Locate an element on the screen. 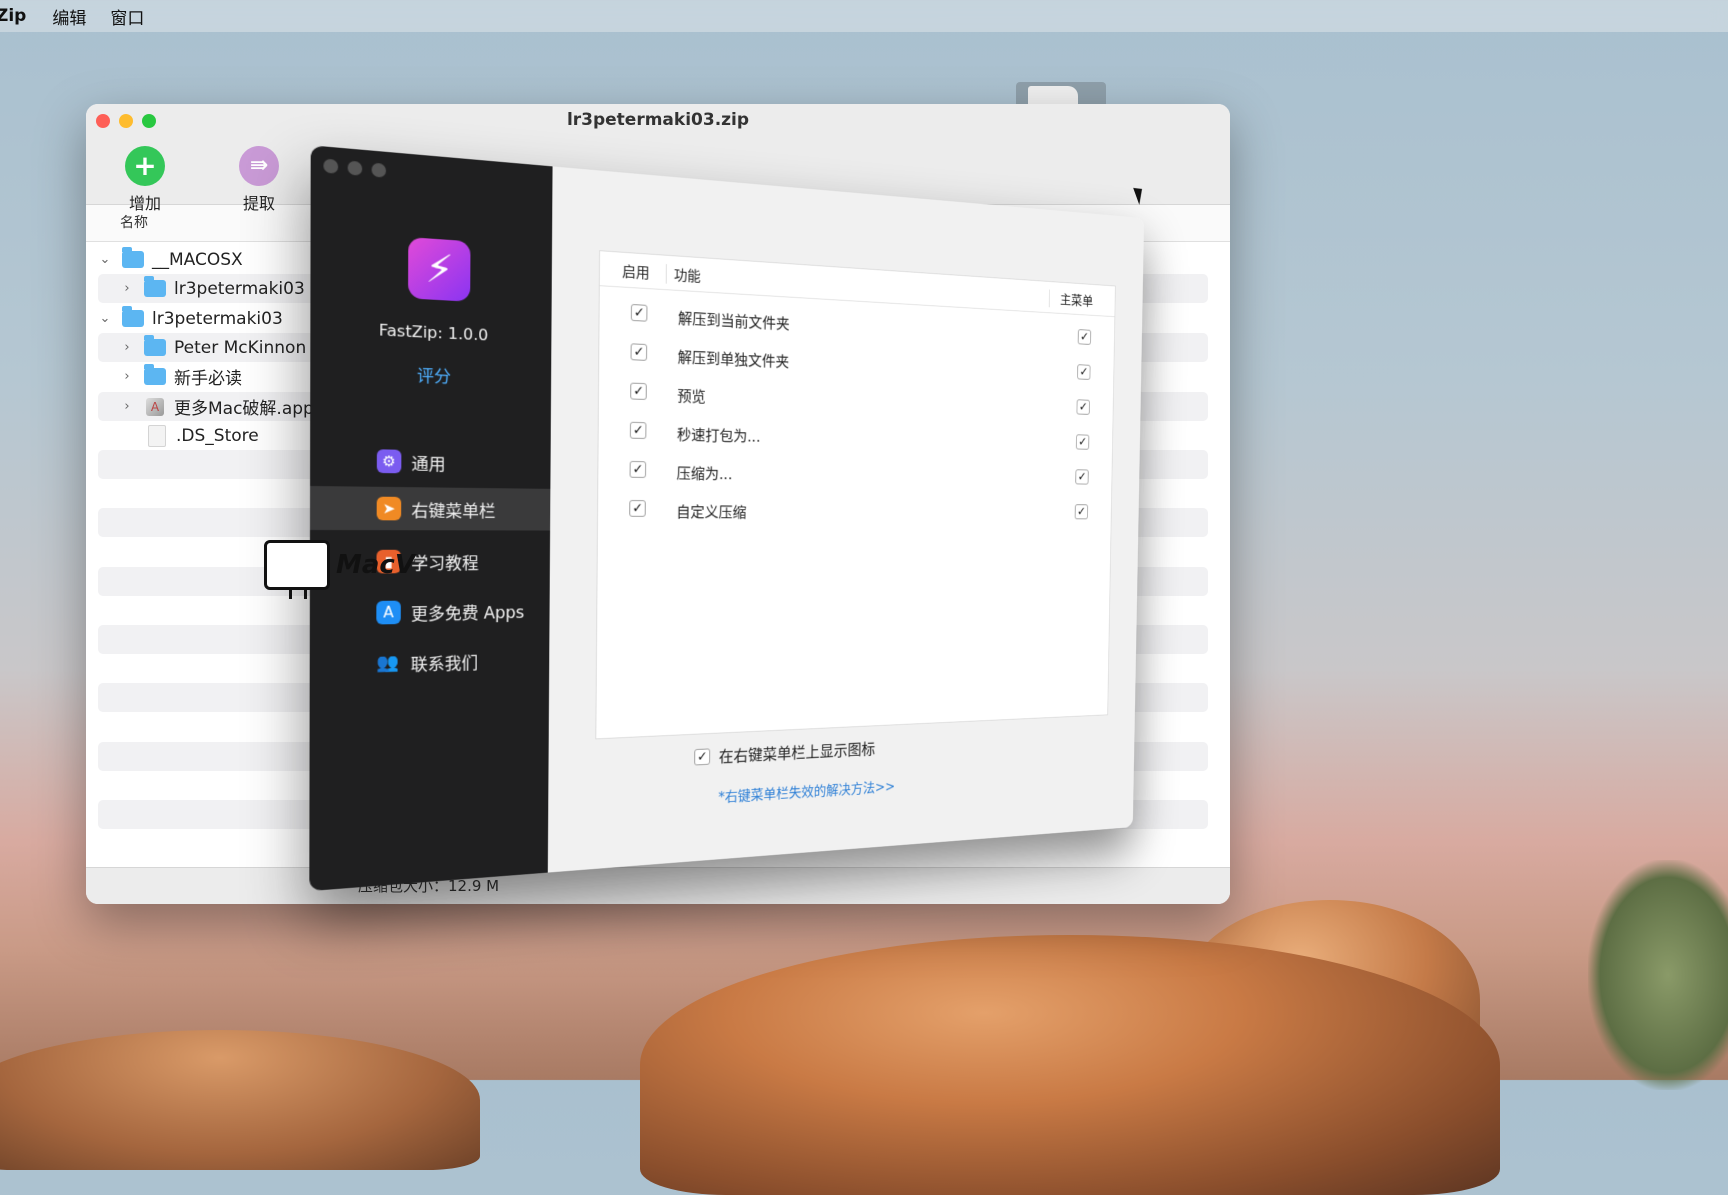  header-enable: 启用 is located at coordinates (636, 271).